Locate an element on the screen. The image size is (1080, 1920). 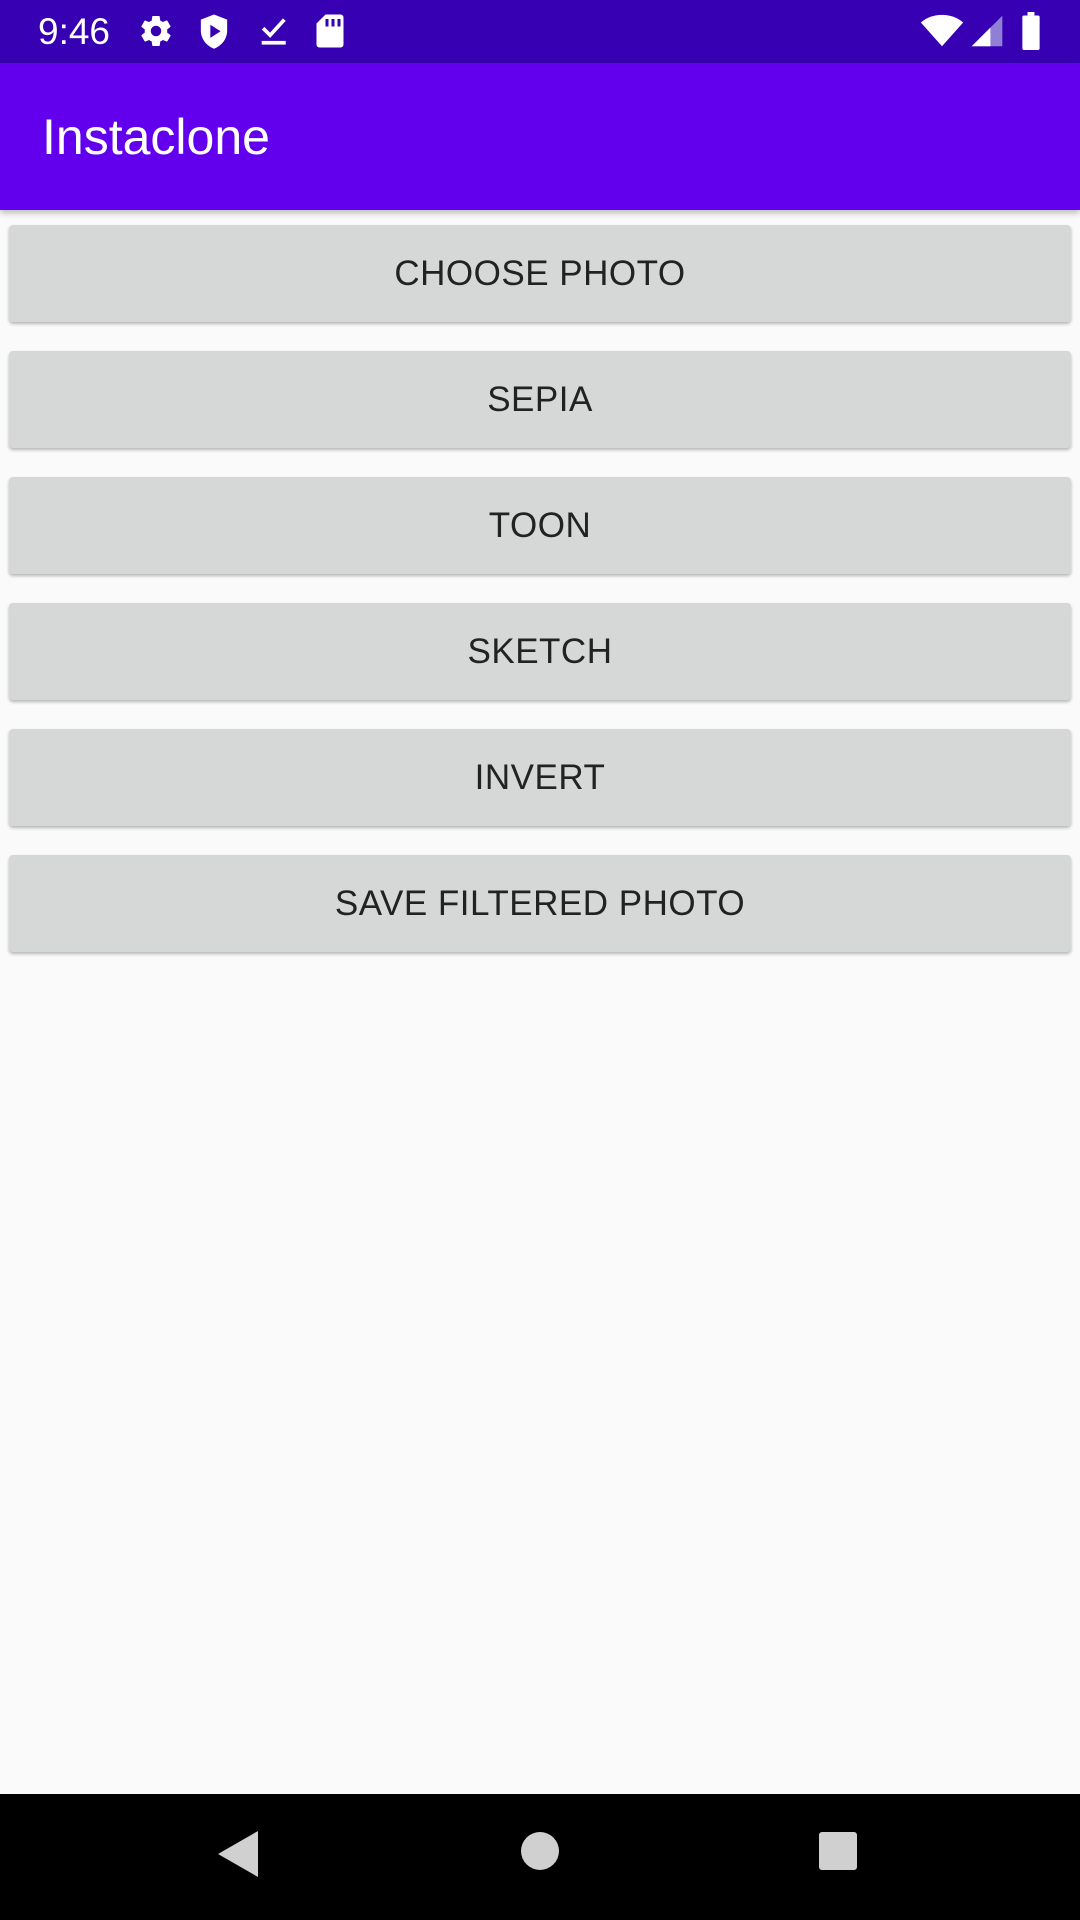
navigation-bar is located at coordinates (540, 1857).